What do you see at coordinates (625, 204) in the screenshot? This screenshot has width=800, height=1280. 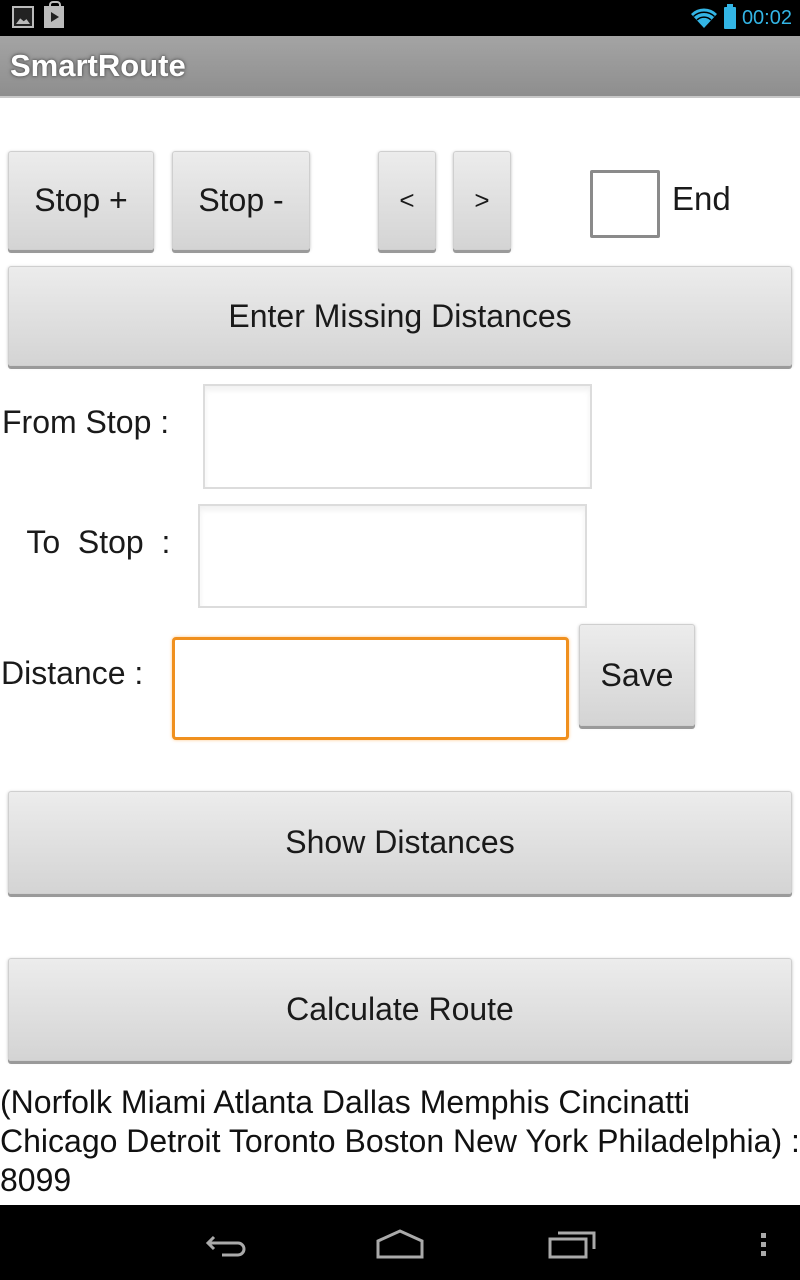 I see `end-checkbox` at bounding box center [625, 204].